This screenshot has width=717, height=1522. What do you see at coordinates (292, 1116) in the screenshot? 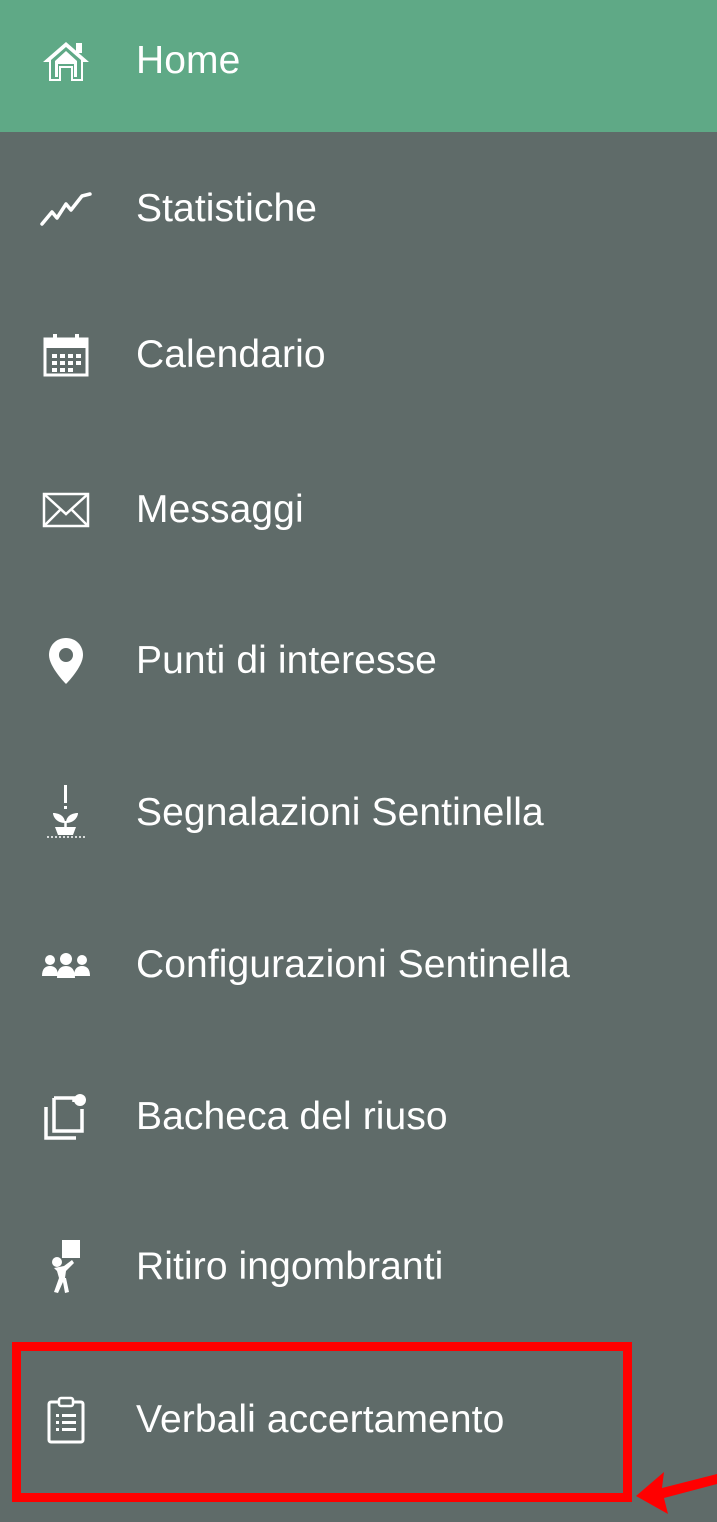
I see `sidebar-item-label: Bacheca del riuso` at bounding box center [292, 1116].